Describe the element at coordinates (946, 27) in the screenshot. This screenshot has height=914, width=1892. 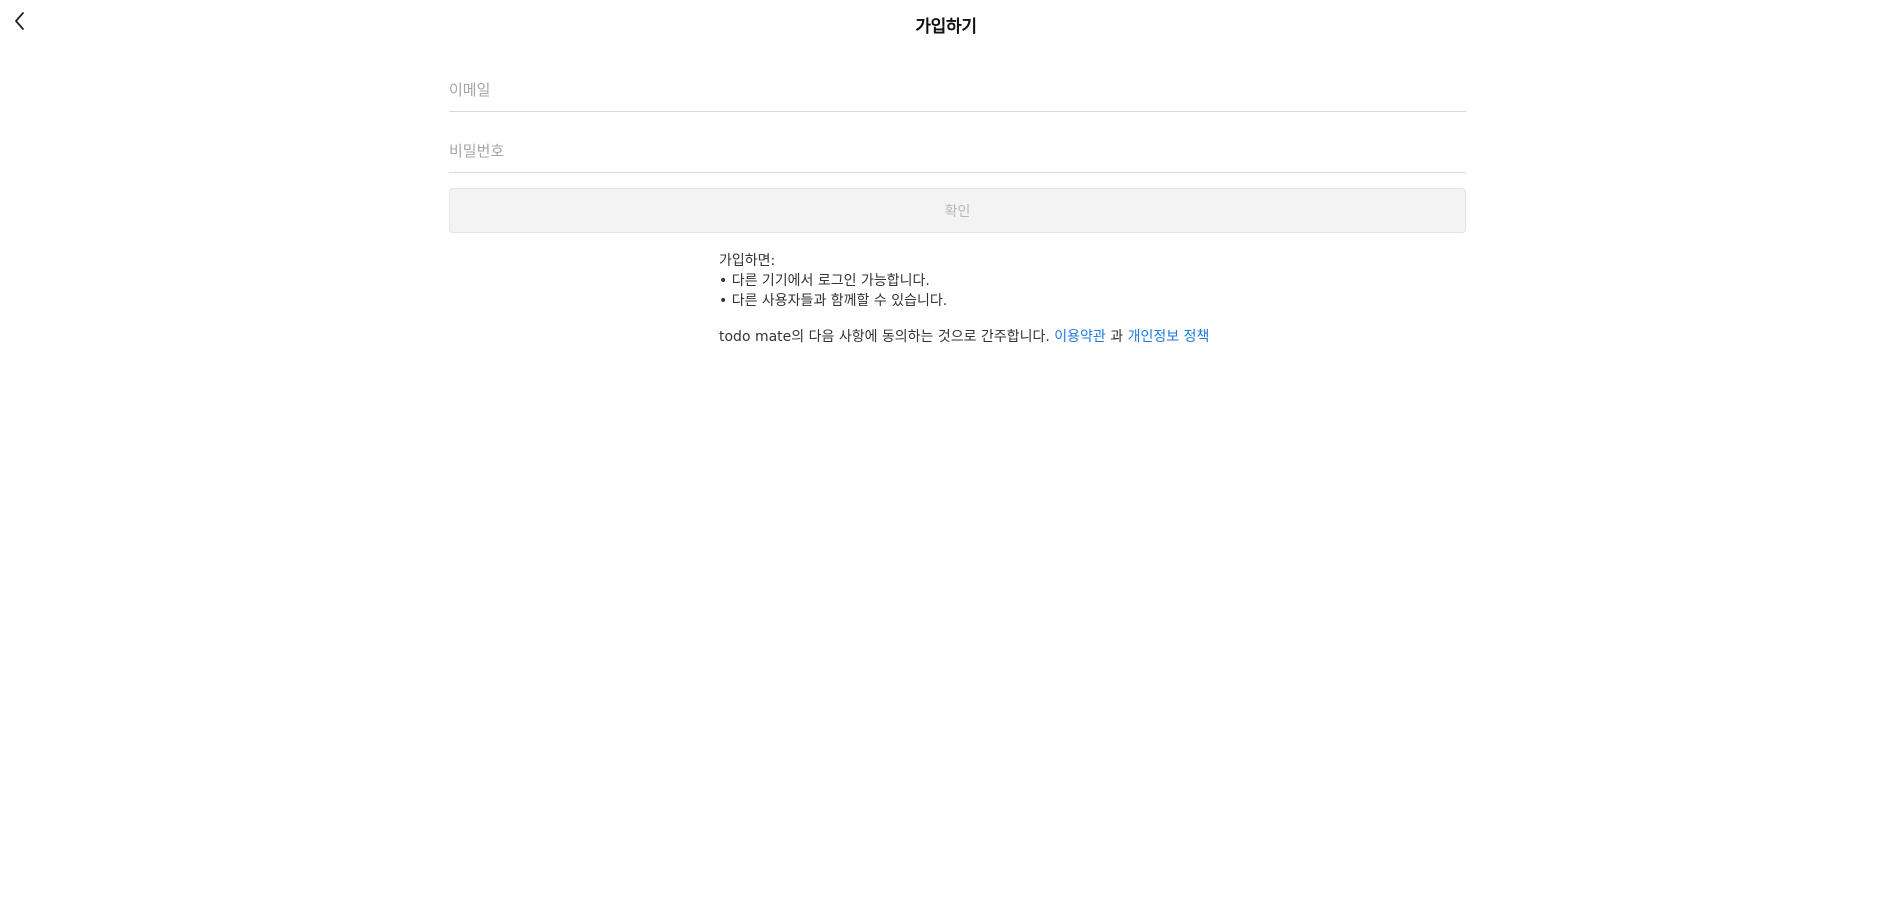
I see `page-title: 가입하기` at that location.